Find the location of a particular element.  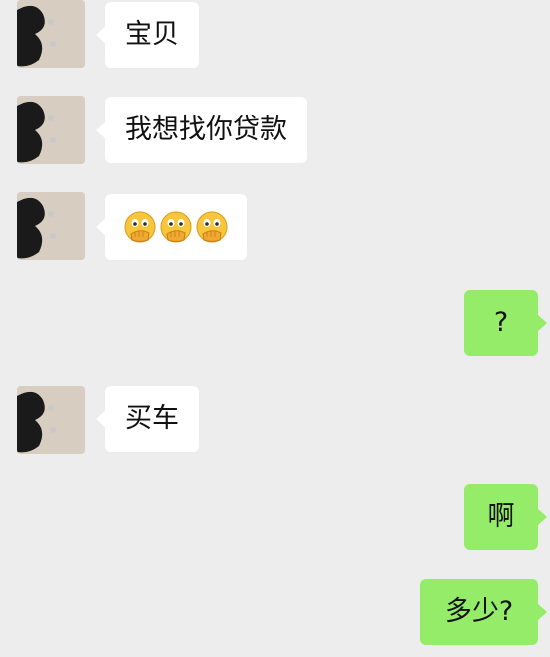

outgoing-message-bubble: ? is located at coordinates (505, 323).